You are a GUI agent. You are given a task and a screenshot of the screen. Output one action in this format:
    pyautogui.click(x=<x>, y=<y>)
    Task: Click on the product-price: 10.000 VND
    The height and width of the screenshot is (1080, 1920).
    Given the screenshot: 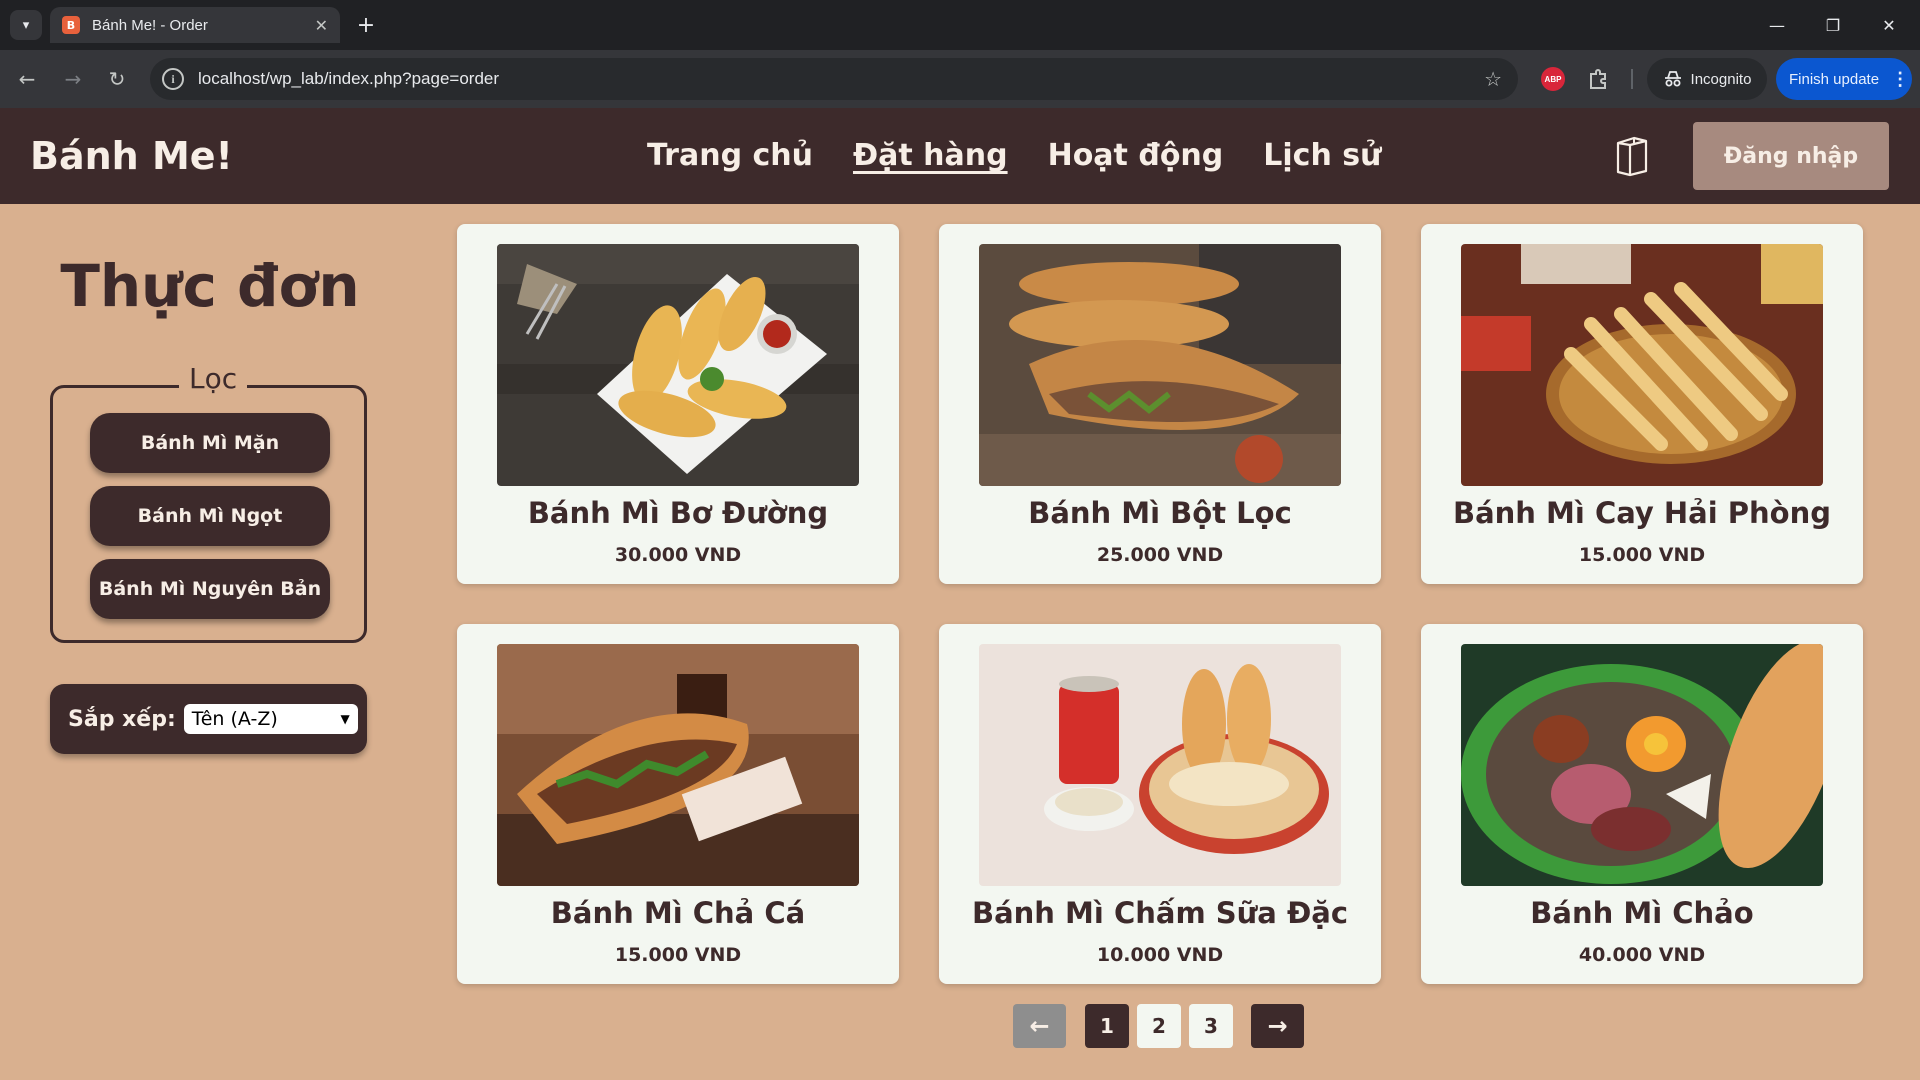 What is the action you would take?
    pyautogui.click(x=1160, y=955)
    